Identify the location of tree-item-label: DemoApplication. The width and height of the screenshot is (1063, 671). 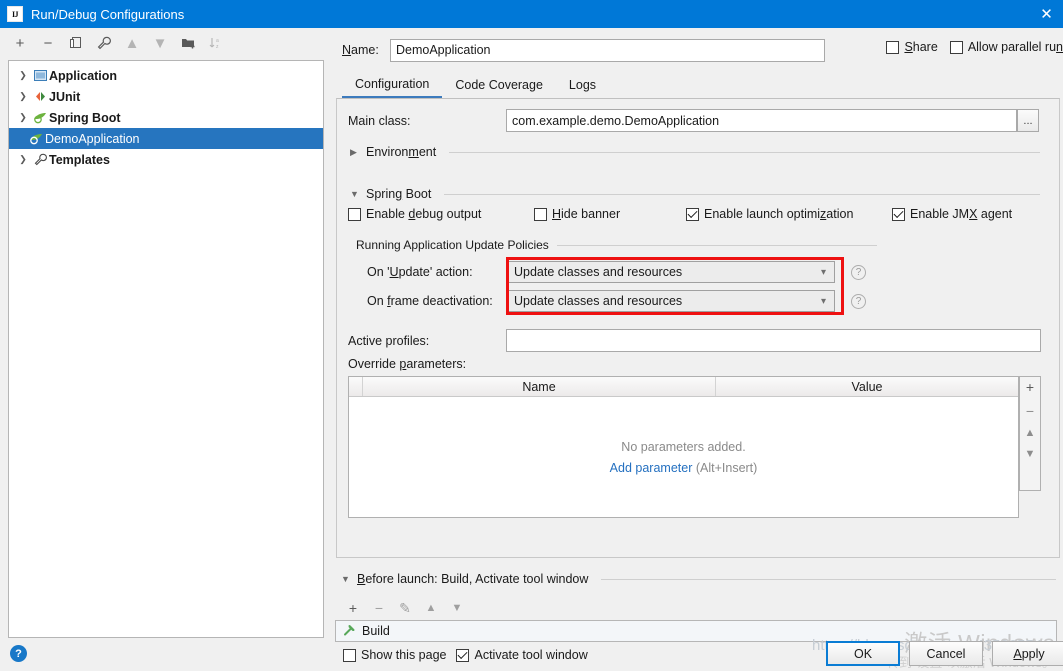
(92, 138).